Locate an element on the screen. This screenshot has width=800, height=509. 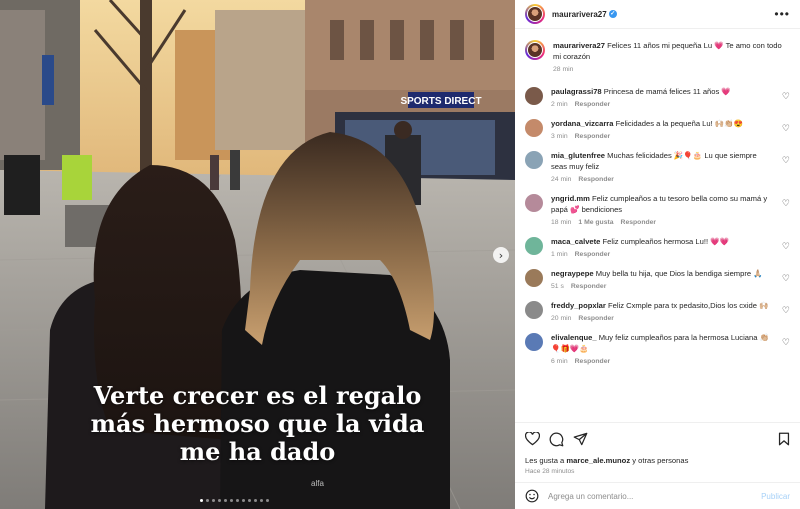
caption-time: 28 min is located at coordinates (563, 69).